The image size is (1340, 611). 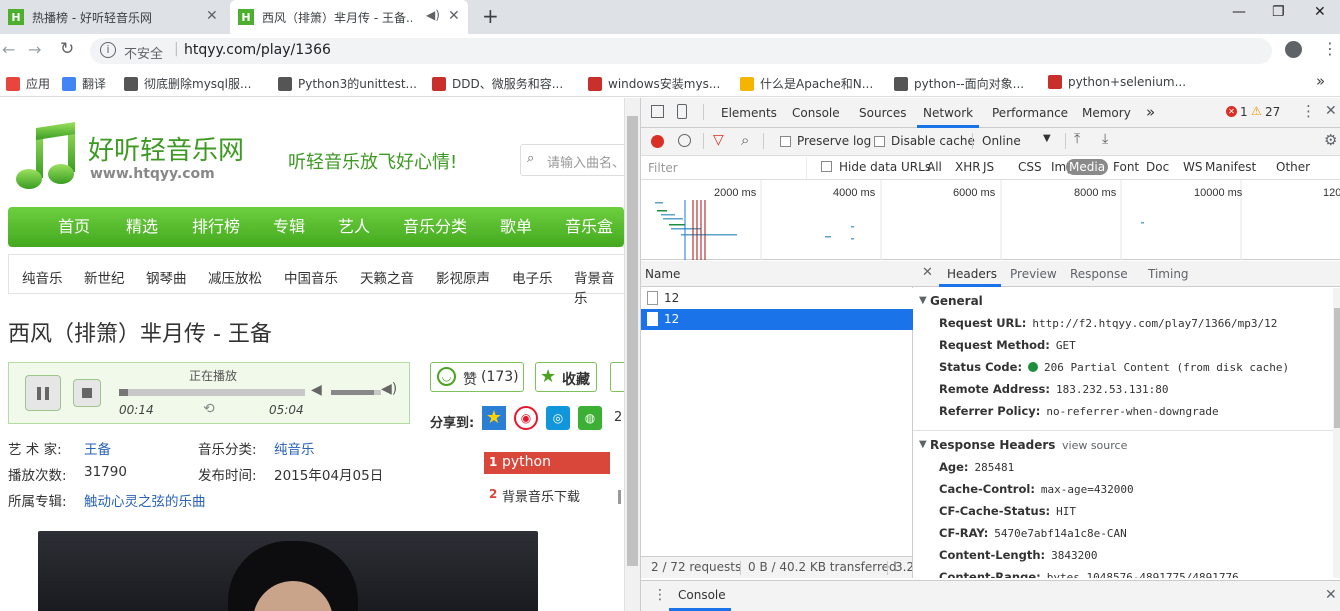 I want to click on details-close-icon: ✕, so click(x=927, y=272).